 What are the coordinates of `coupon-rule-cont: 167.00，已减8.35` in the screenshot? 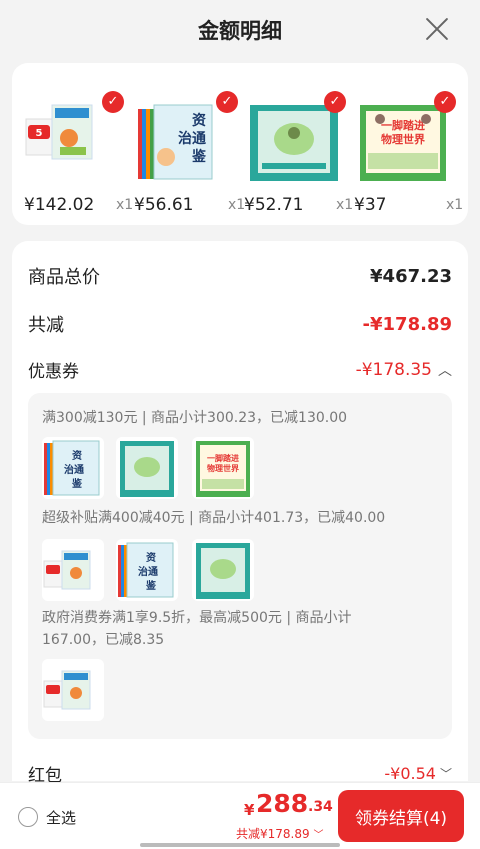 It's located at (103, 640).